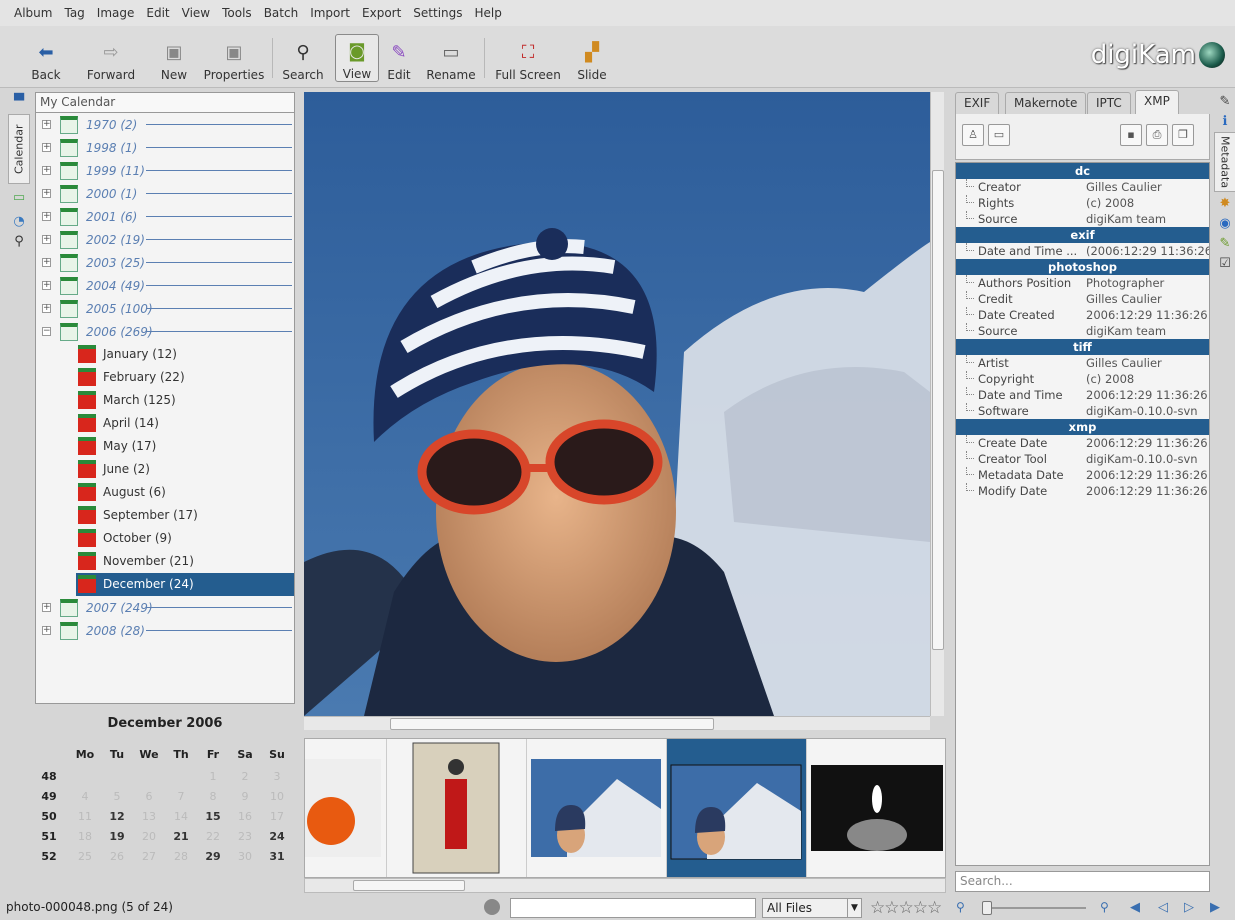 This screenshot has height=920, width=1235. Describe the element at coordinates (19, 222) in the screenshot. I see `timeline-tab-icon: ◔` at that location.